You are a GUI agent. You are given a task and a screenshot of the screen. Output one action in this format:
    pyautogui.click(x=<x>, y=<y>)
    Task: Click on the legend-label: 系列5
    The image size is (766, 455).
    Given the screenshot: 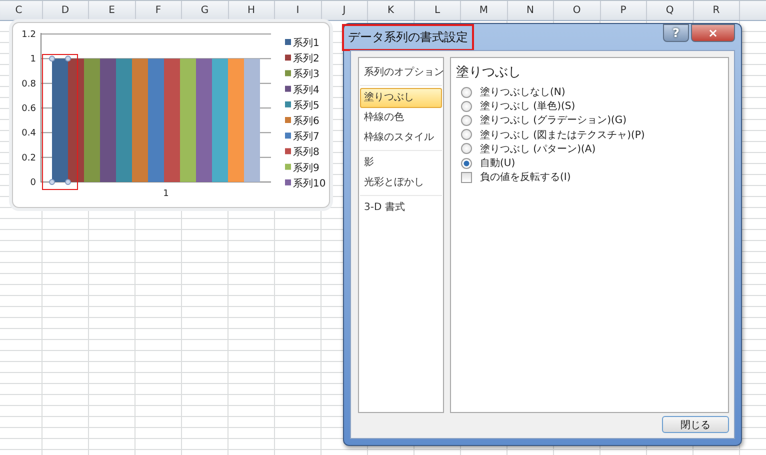 What is the action you would take?
    pyautogui.click(x=306, y=106)
    